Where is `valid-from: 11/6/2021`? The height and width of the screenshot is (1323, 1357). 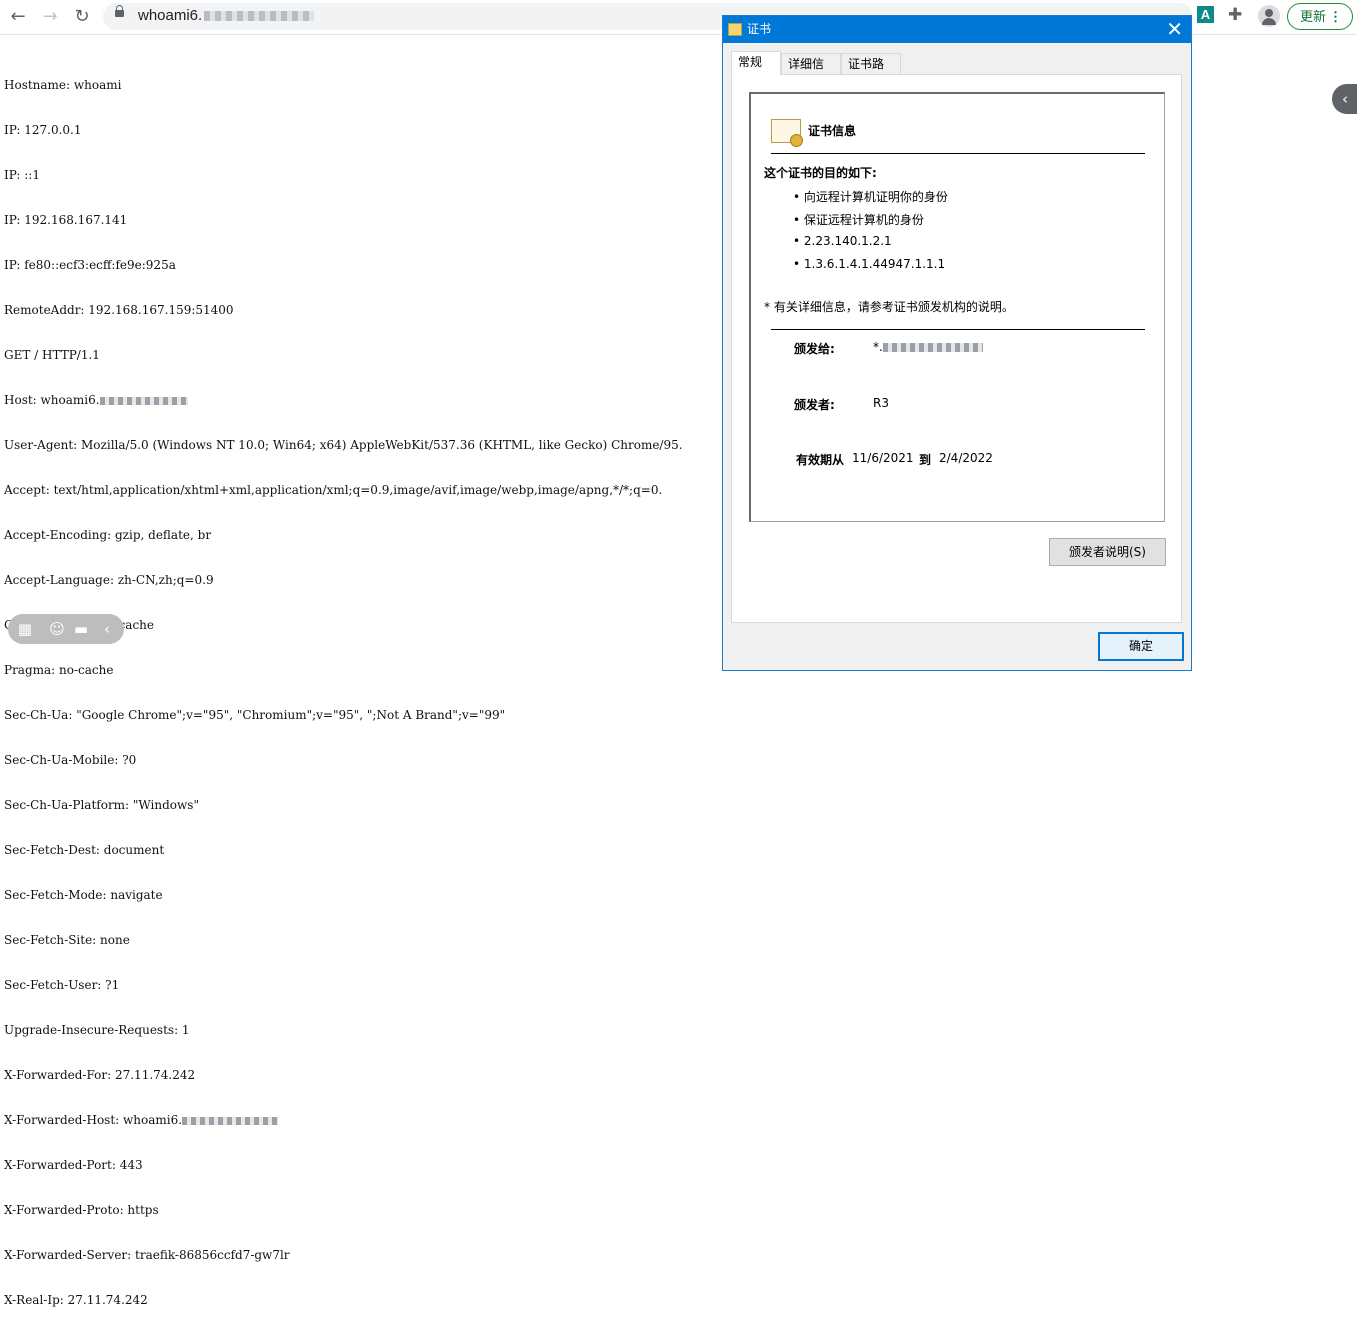 valid-from: 11/6/2021 is located at coordinates (883, 458).